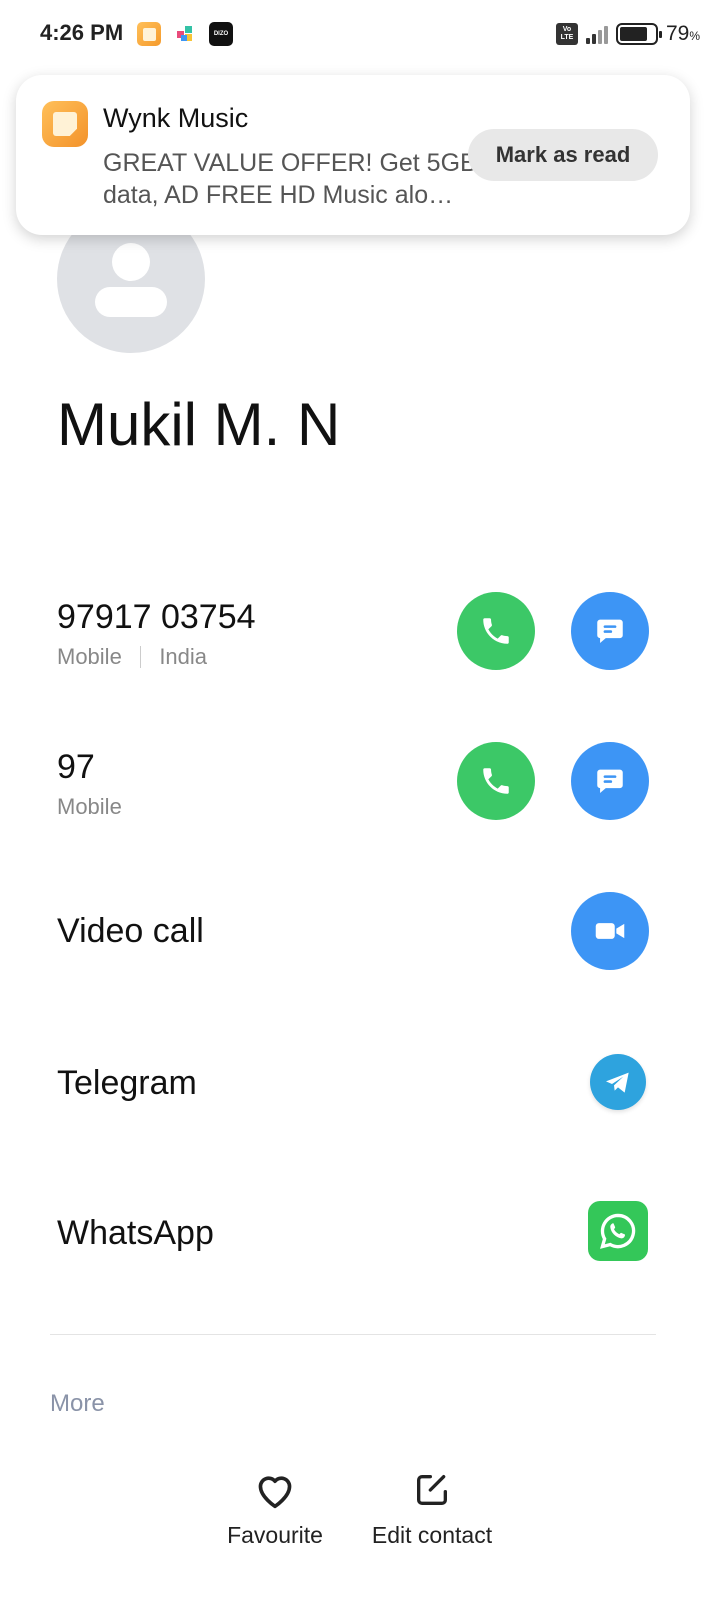 The width and height of the screenshot is (720, 1600). I want to click on more-link: More, so click(77, 1404).